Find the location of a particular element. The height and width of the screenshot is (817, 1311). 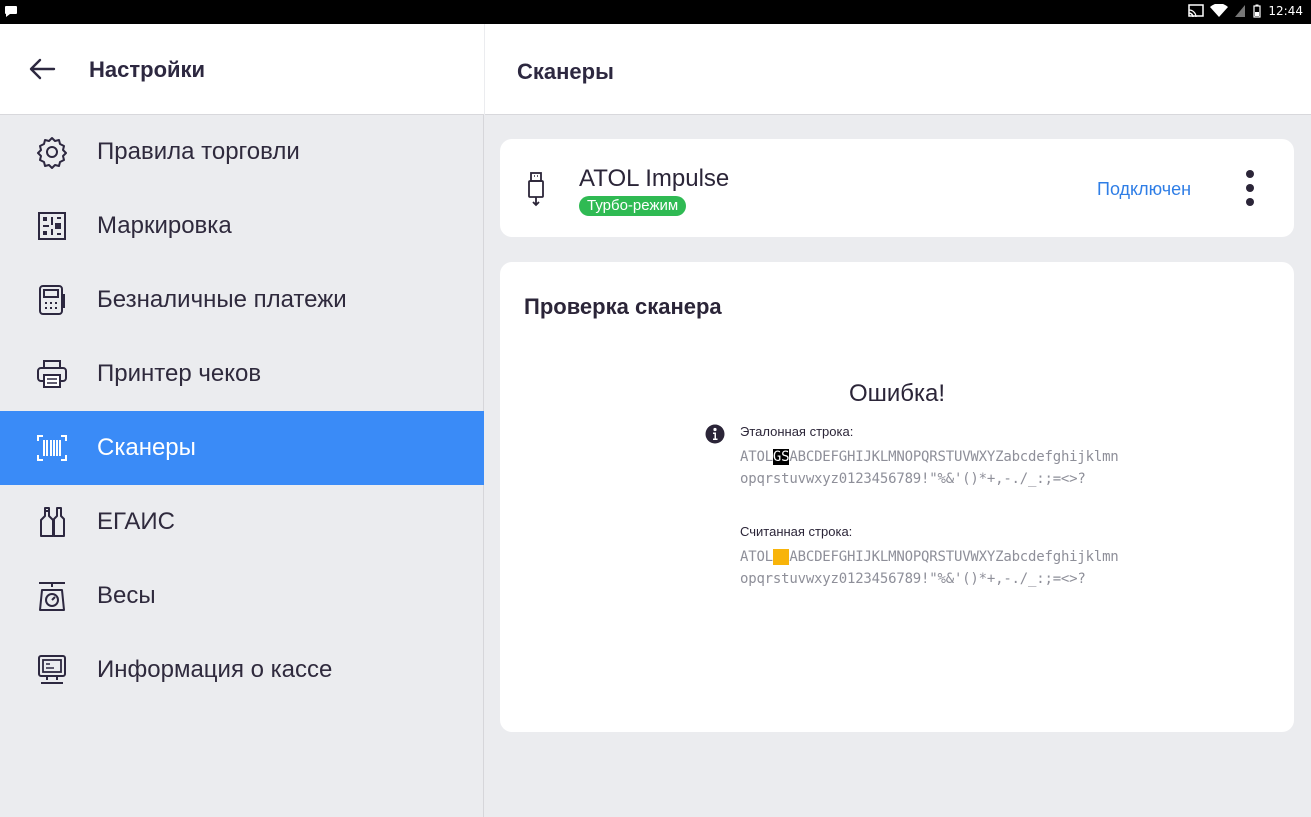

sidebar-item-marking: Маркировка is located at coordinates (242, 226).